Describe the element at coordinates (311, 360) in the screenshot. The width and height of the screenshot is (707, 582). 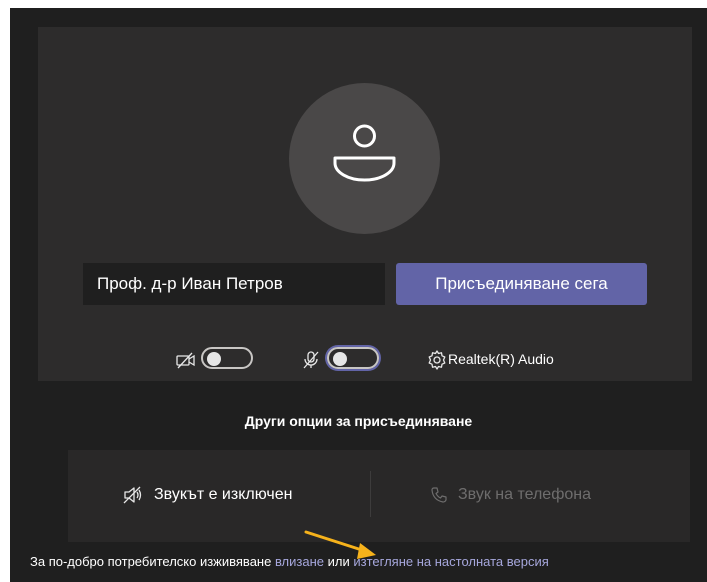
I see `mic-off-icon` at that location.